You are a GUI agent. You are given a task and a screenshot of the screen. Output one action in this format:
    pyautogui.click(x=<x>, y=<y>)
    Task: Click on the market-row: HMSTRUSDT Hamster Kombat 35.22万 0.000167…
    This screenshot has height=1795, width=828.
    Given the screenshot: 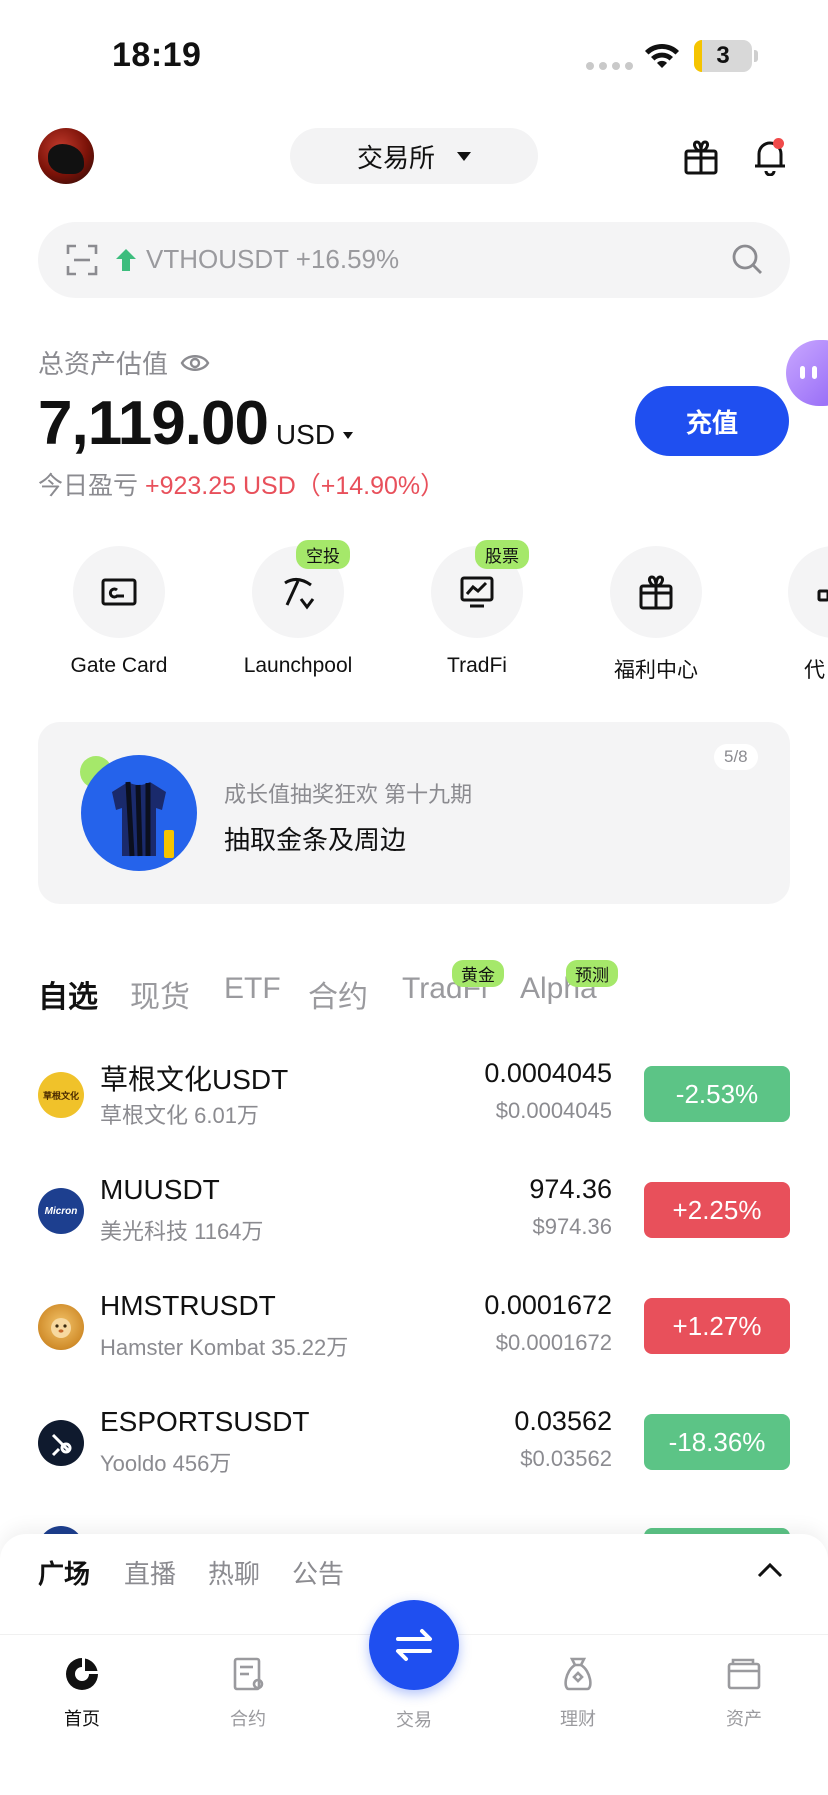 What is the action you would take?
    pyautogui.click(x=414, y=1327)
    